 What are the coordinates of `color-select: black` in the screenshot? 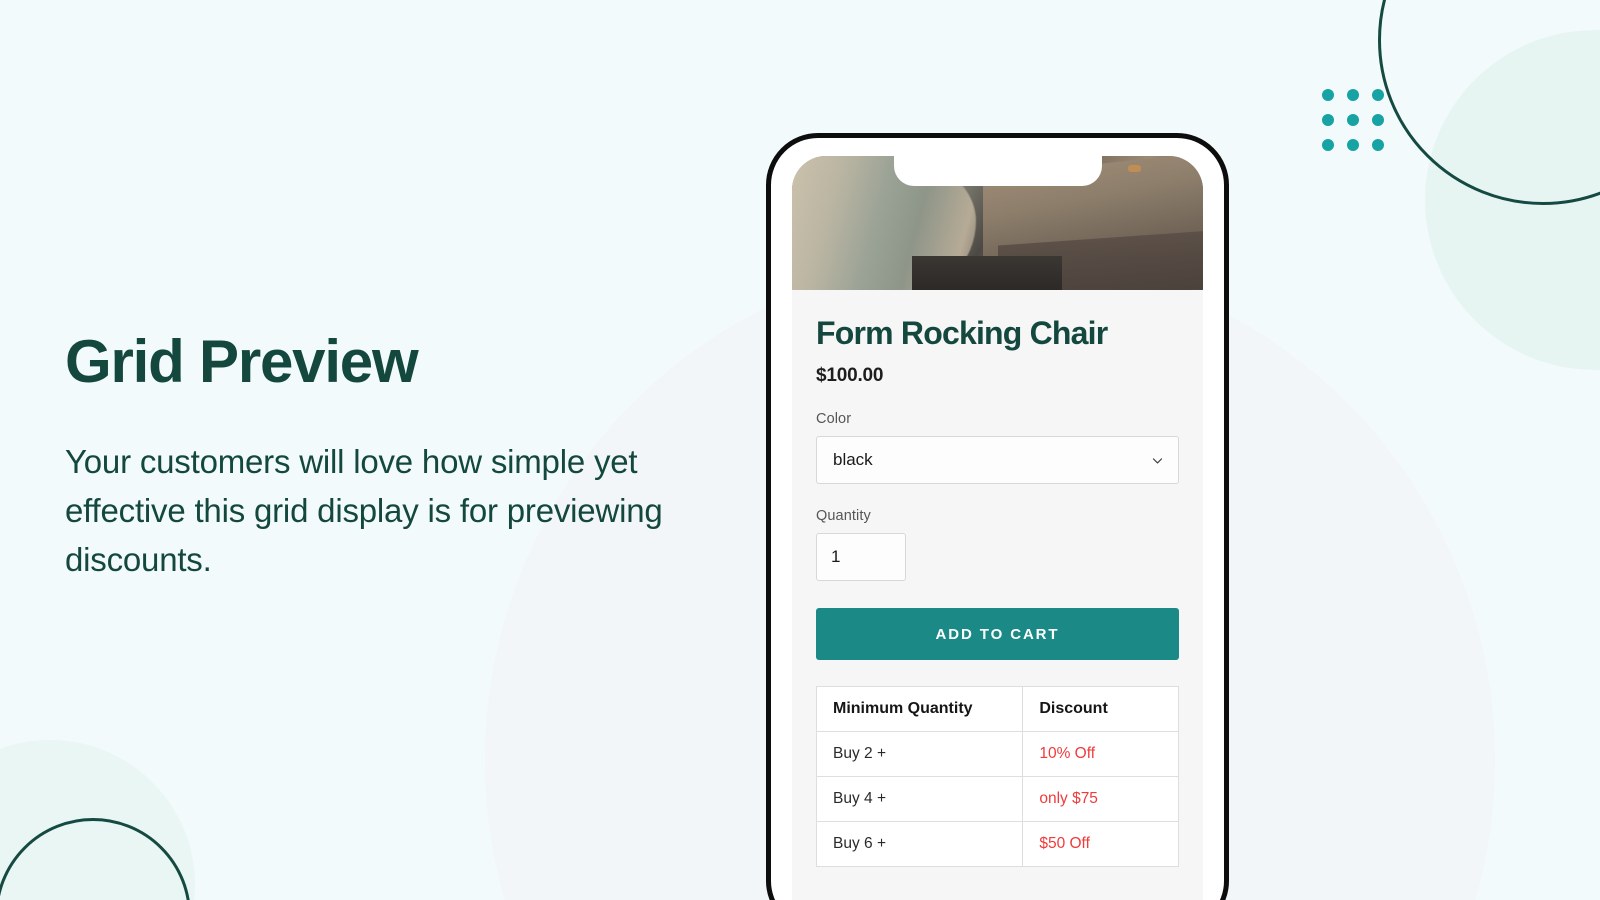 It's located at (997, 460).